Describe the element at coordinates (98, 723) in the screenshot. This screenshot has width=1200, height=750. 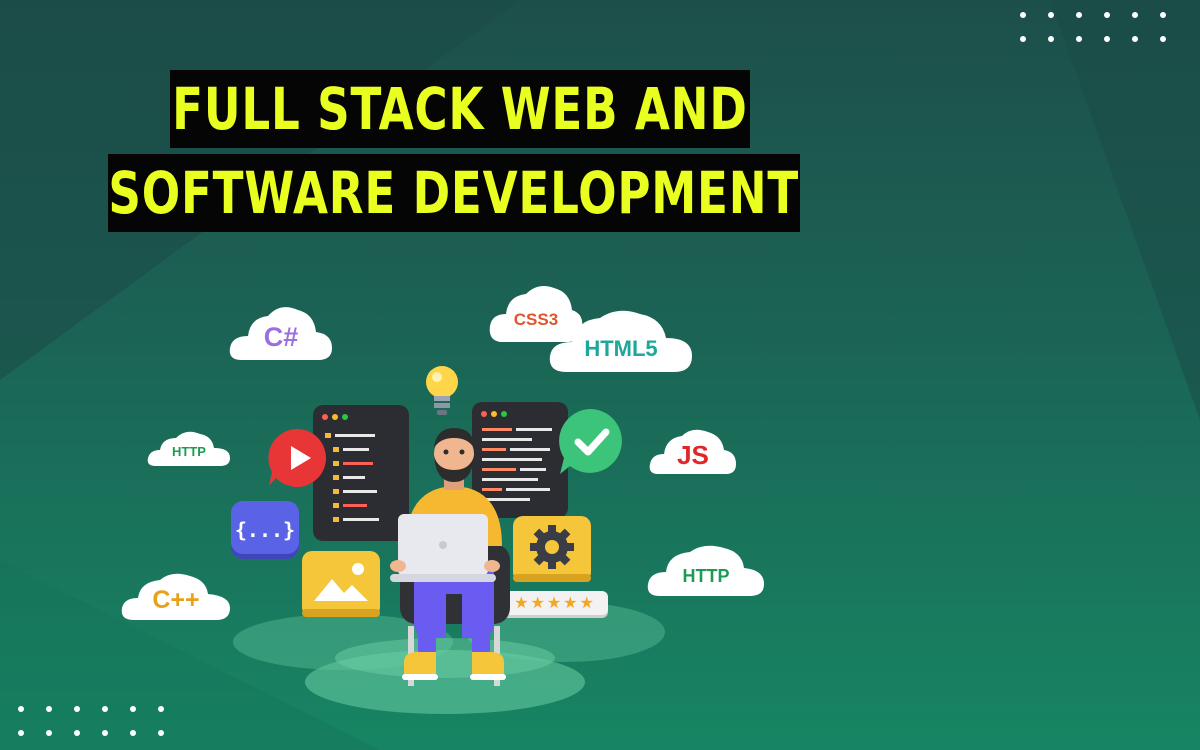
I see `dot-grid-bottom-left` at that location.